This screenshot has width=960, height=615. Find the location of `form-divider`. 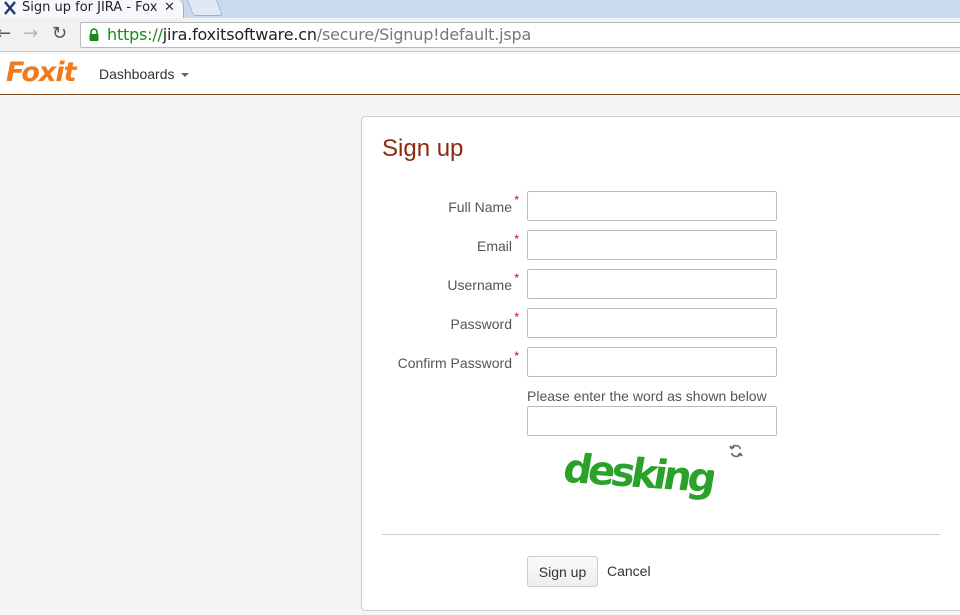

form-divider is located at coordinates (661, 534).